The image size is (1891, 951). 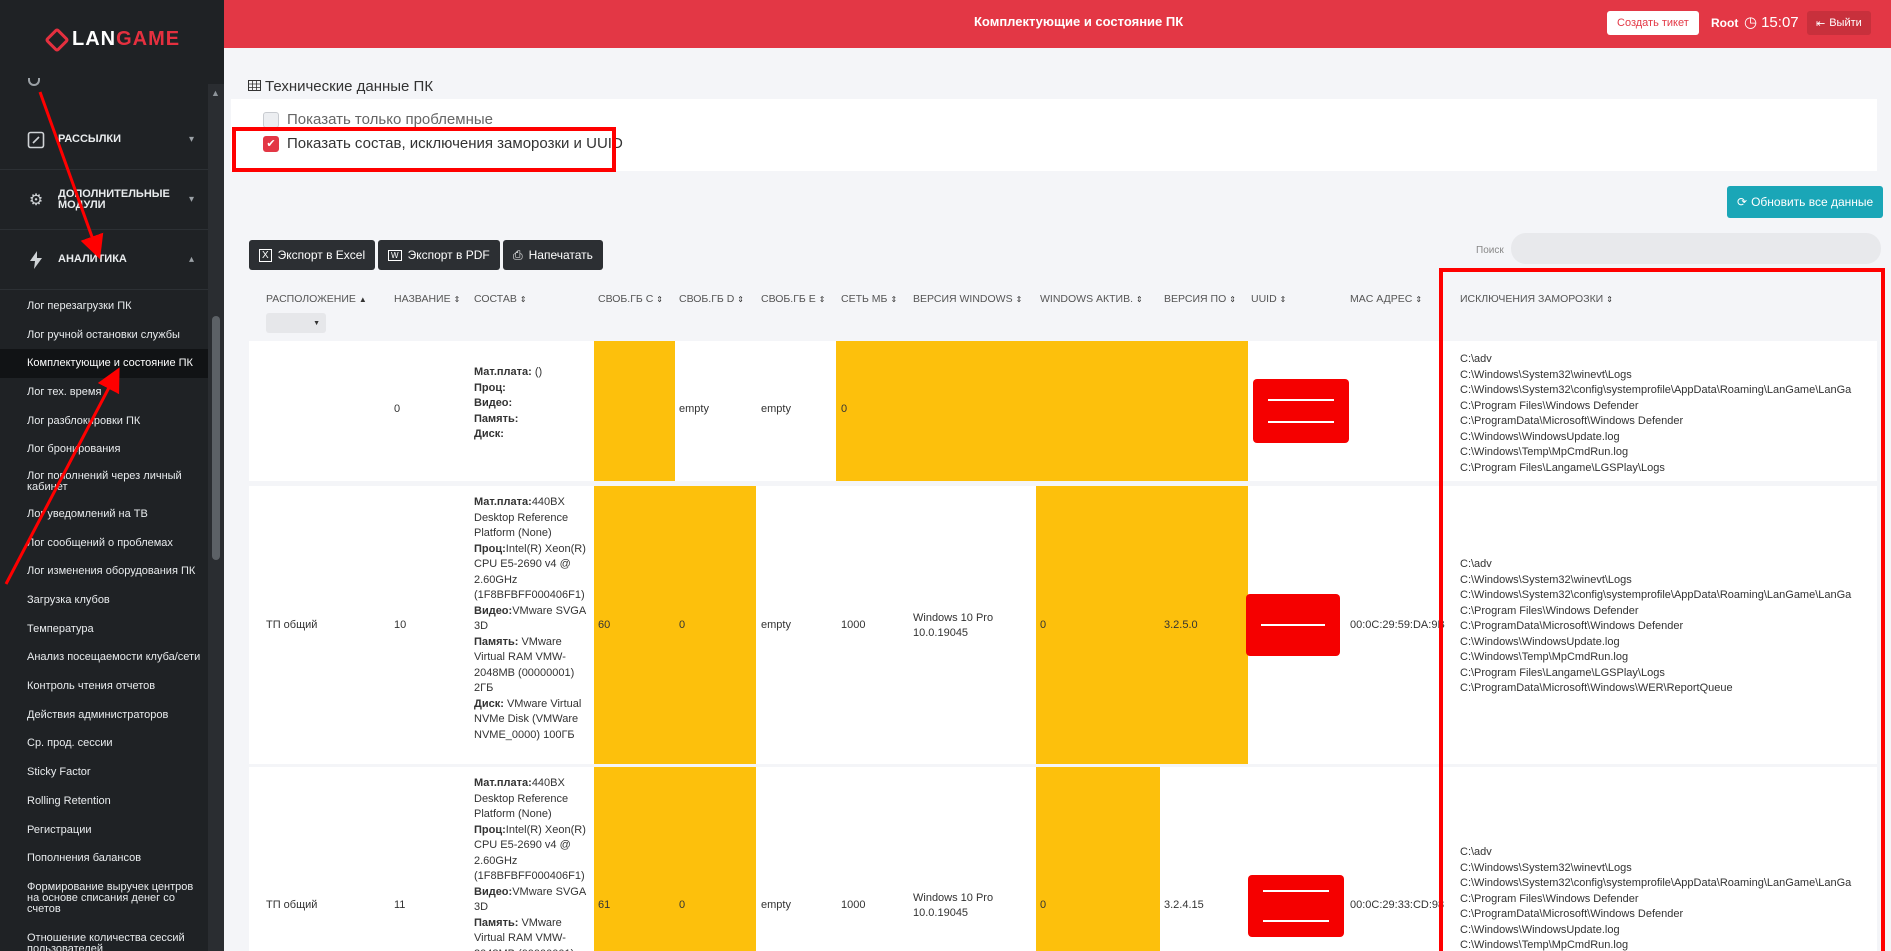 I want to click on cell-location: ТП общий, so click(x=292, y=625).